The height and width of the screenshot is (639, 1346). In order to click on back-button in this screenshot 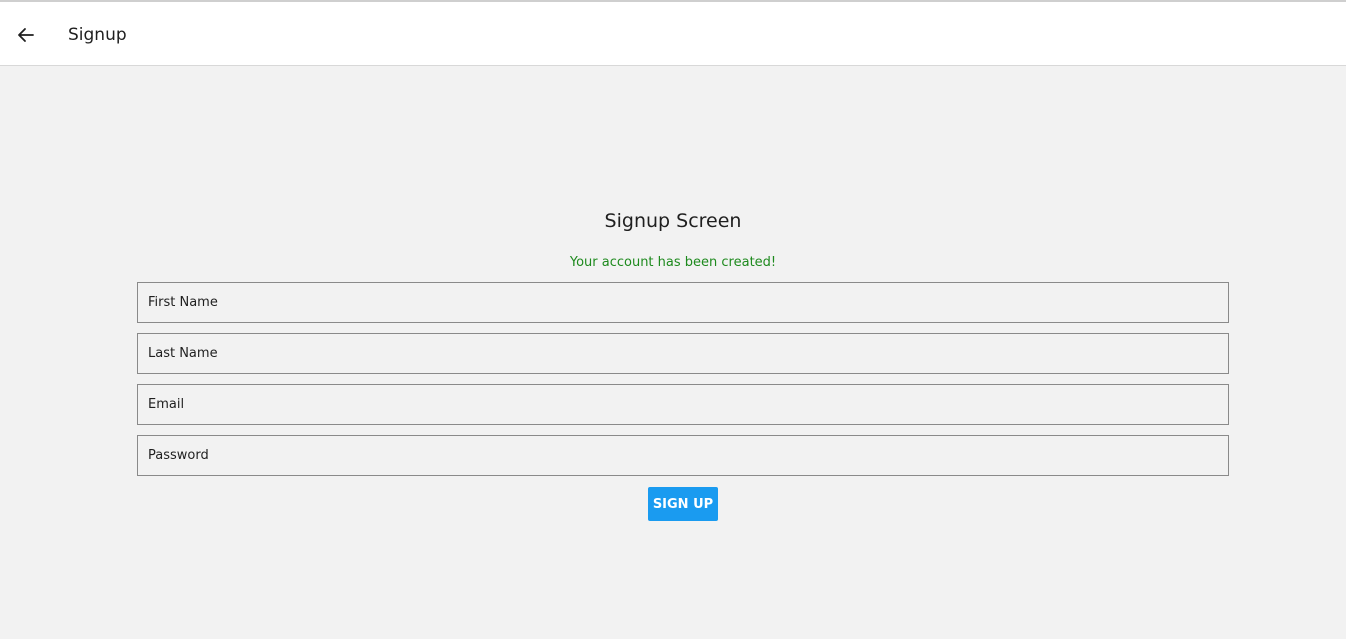, I will do `click(26, 35)`.